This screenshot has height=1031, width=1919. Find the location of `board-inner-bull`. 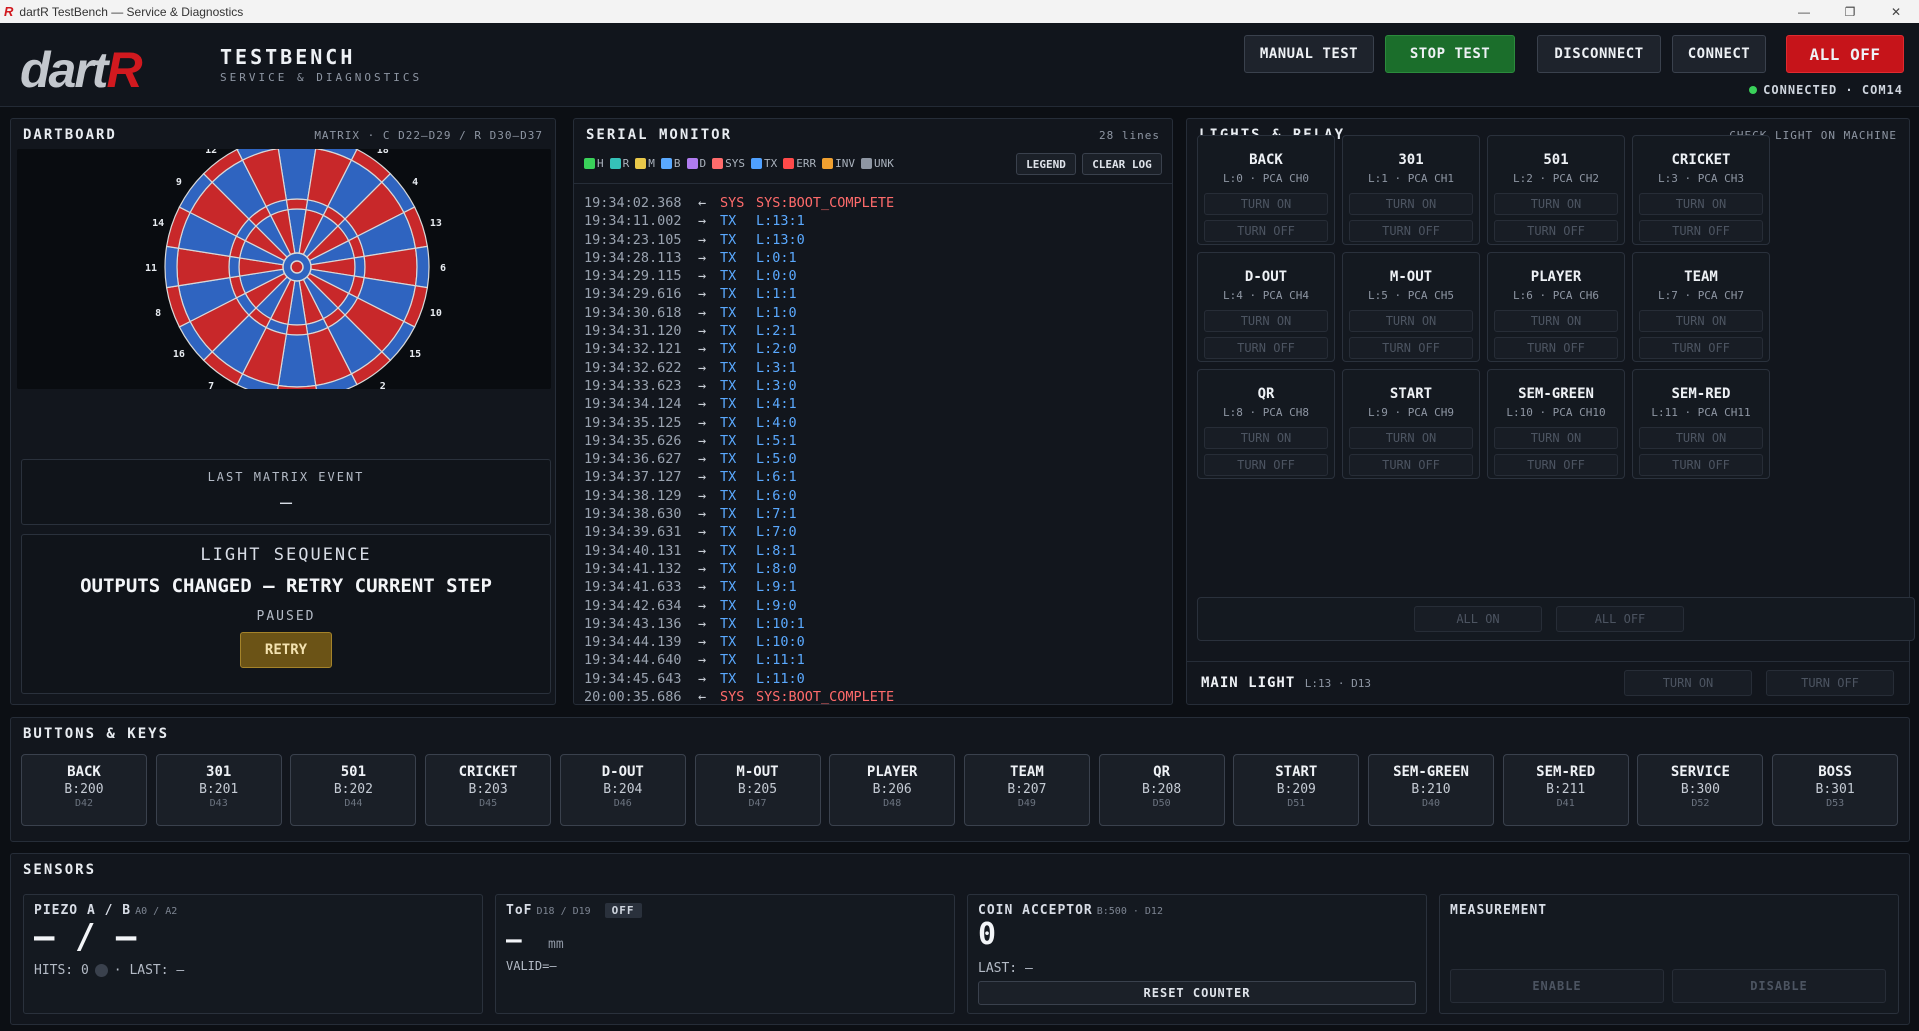

board-inner-bull is located at coordinates (297, 267).